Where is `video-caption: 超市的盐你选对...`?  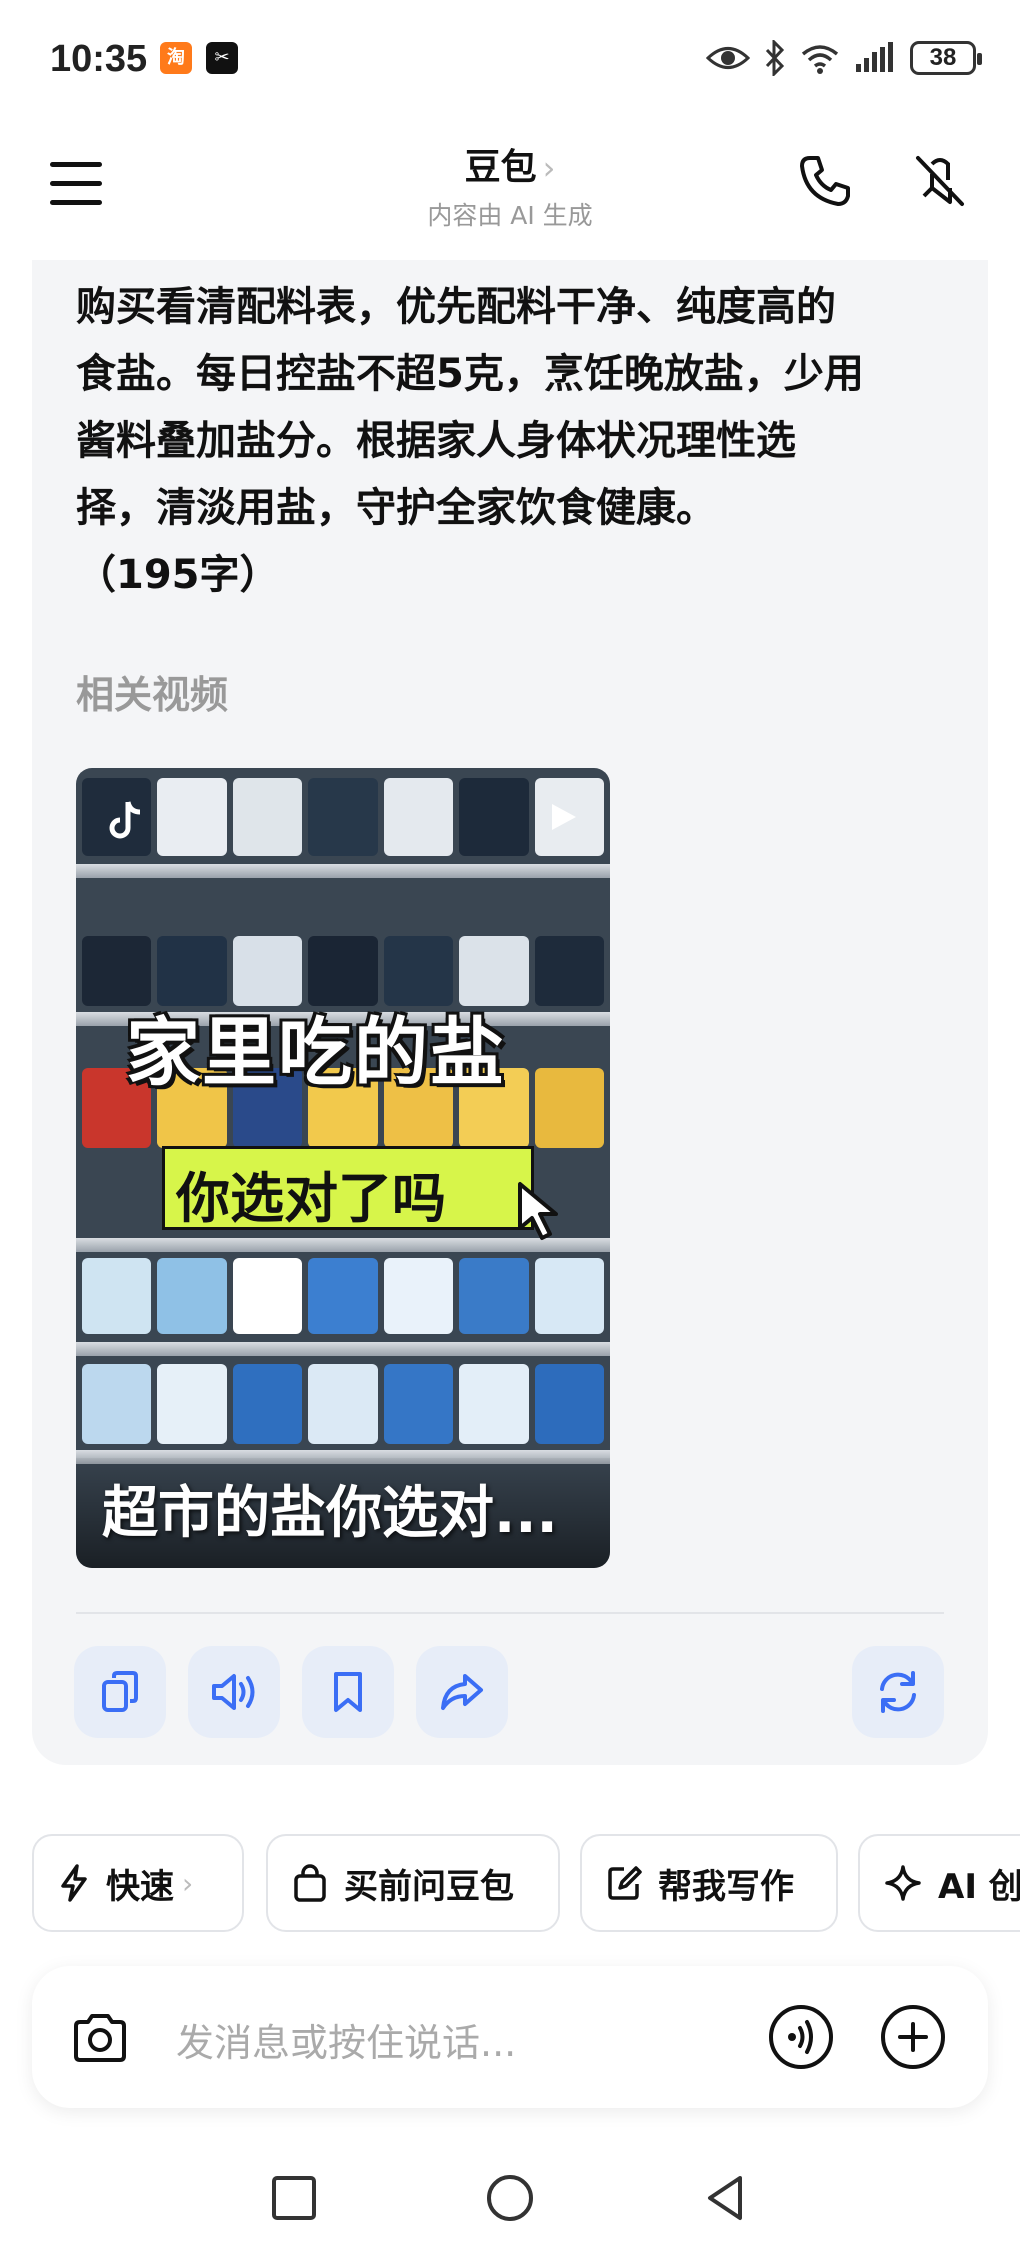
video-caption: 超市的盐你选对... is located at coordinates (330, 1513).